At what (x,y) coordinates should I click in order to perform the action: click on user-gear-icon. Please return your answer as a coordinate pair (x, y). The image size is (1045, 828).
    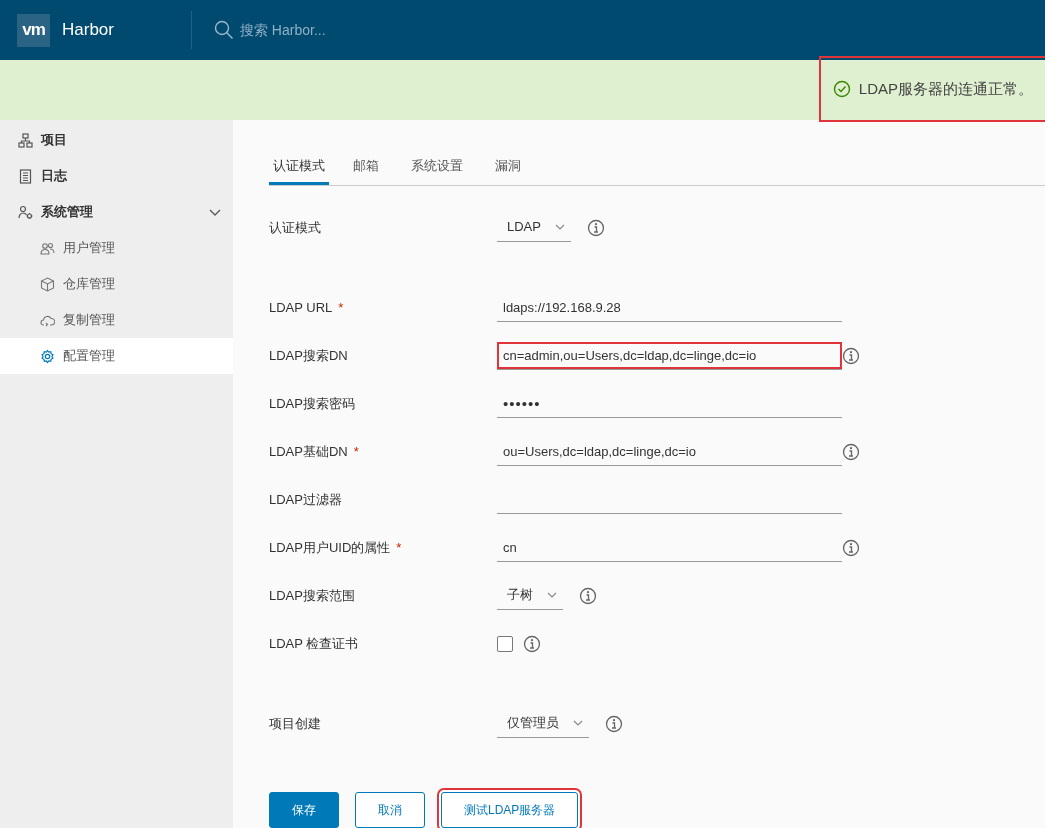
    Looking at the image, I should click on (25, 212).